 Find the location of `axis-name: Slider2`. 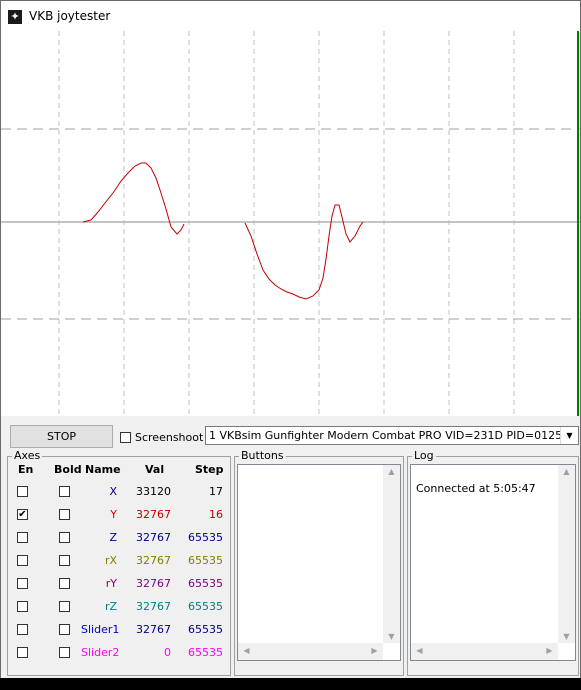

axis-name: Slider2 is located at coordinates (100, 652).